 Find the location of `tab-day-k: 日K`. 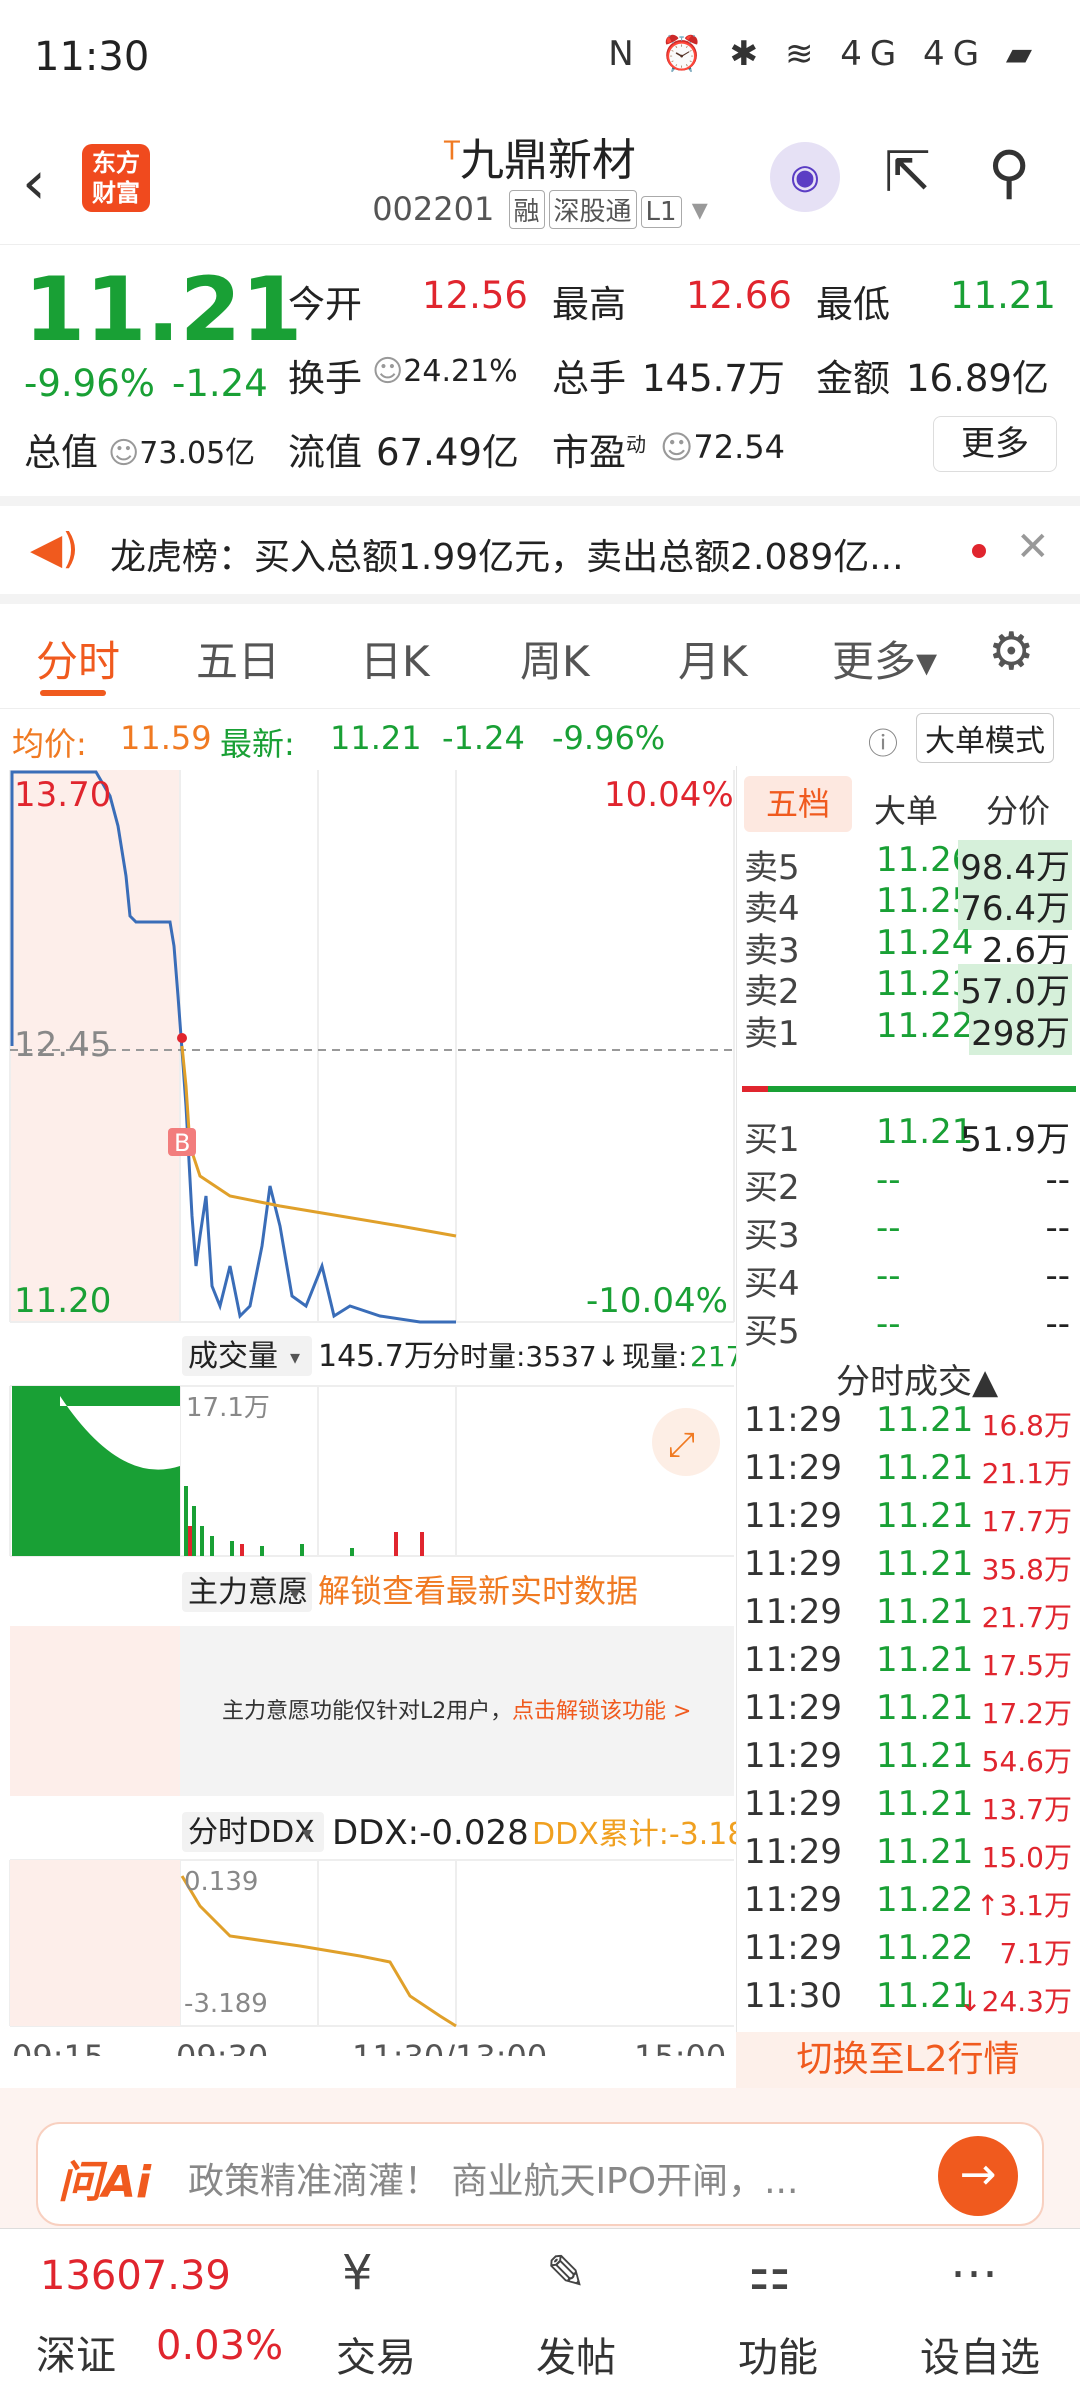

tab-day-k: 日K is located at coordinates (395, 658).